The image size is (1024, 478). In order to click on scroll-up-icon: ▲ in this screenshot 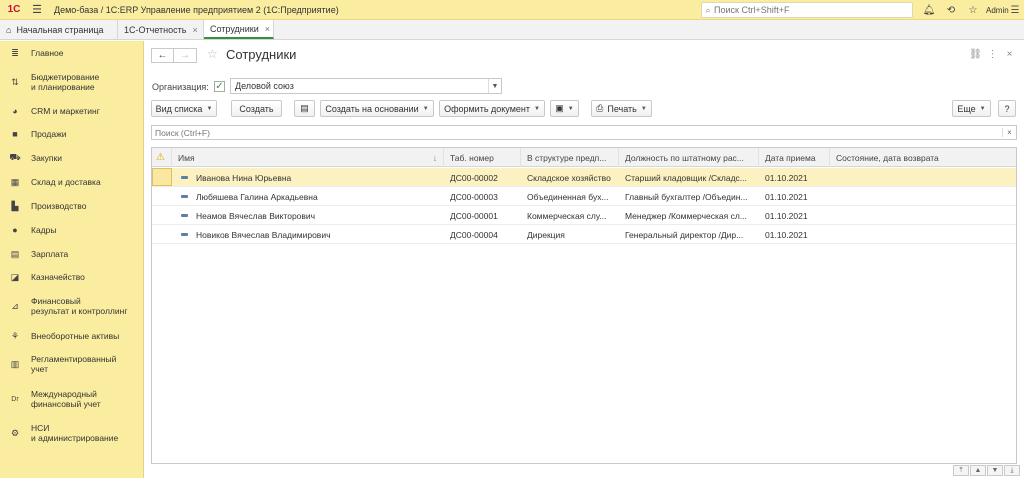, I will do `click(978, 470)`.